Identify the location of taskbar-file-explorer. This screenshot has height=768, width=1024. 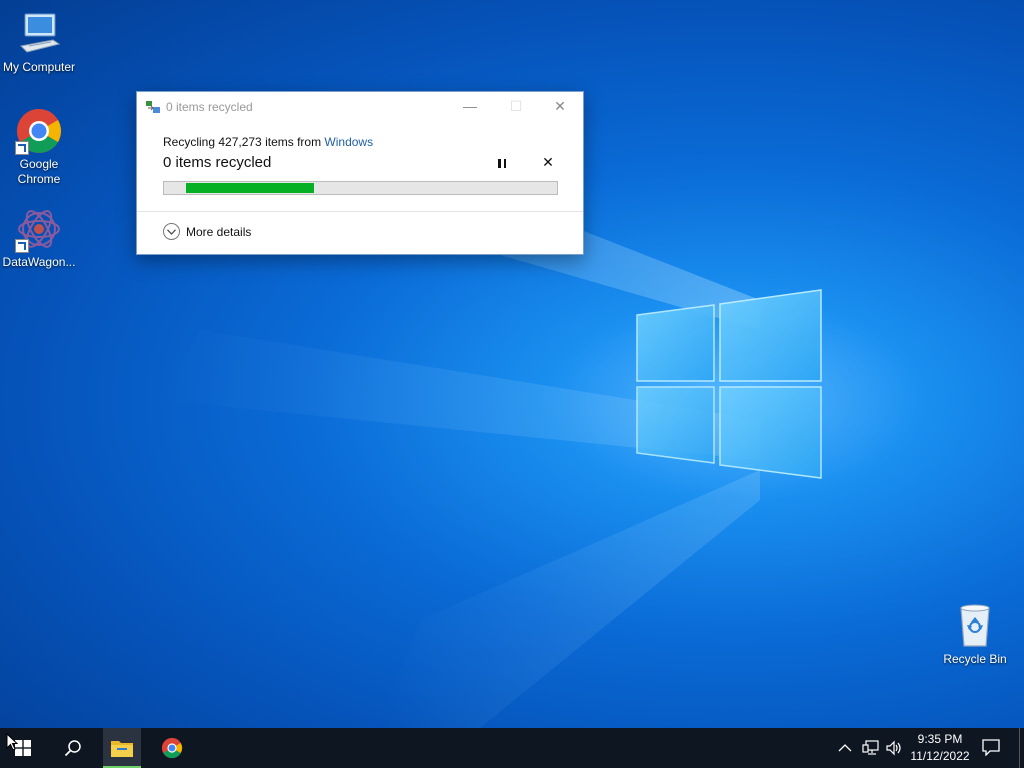
(122, 748).